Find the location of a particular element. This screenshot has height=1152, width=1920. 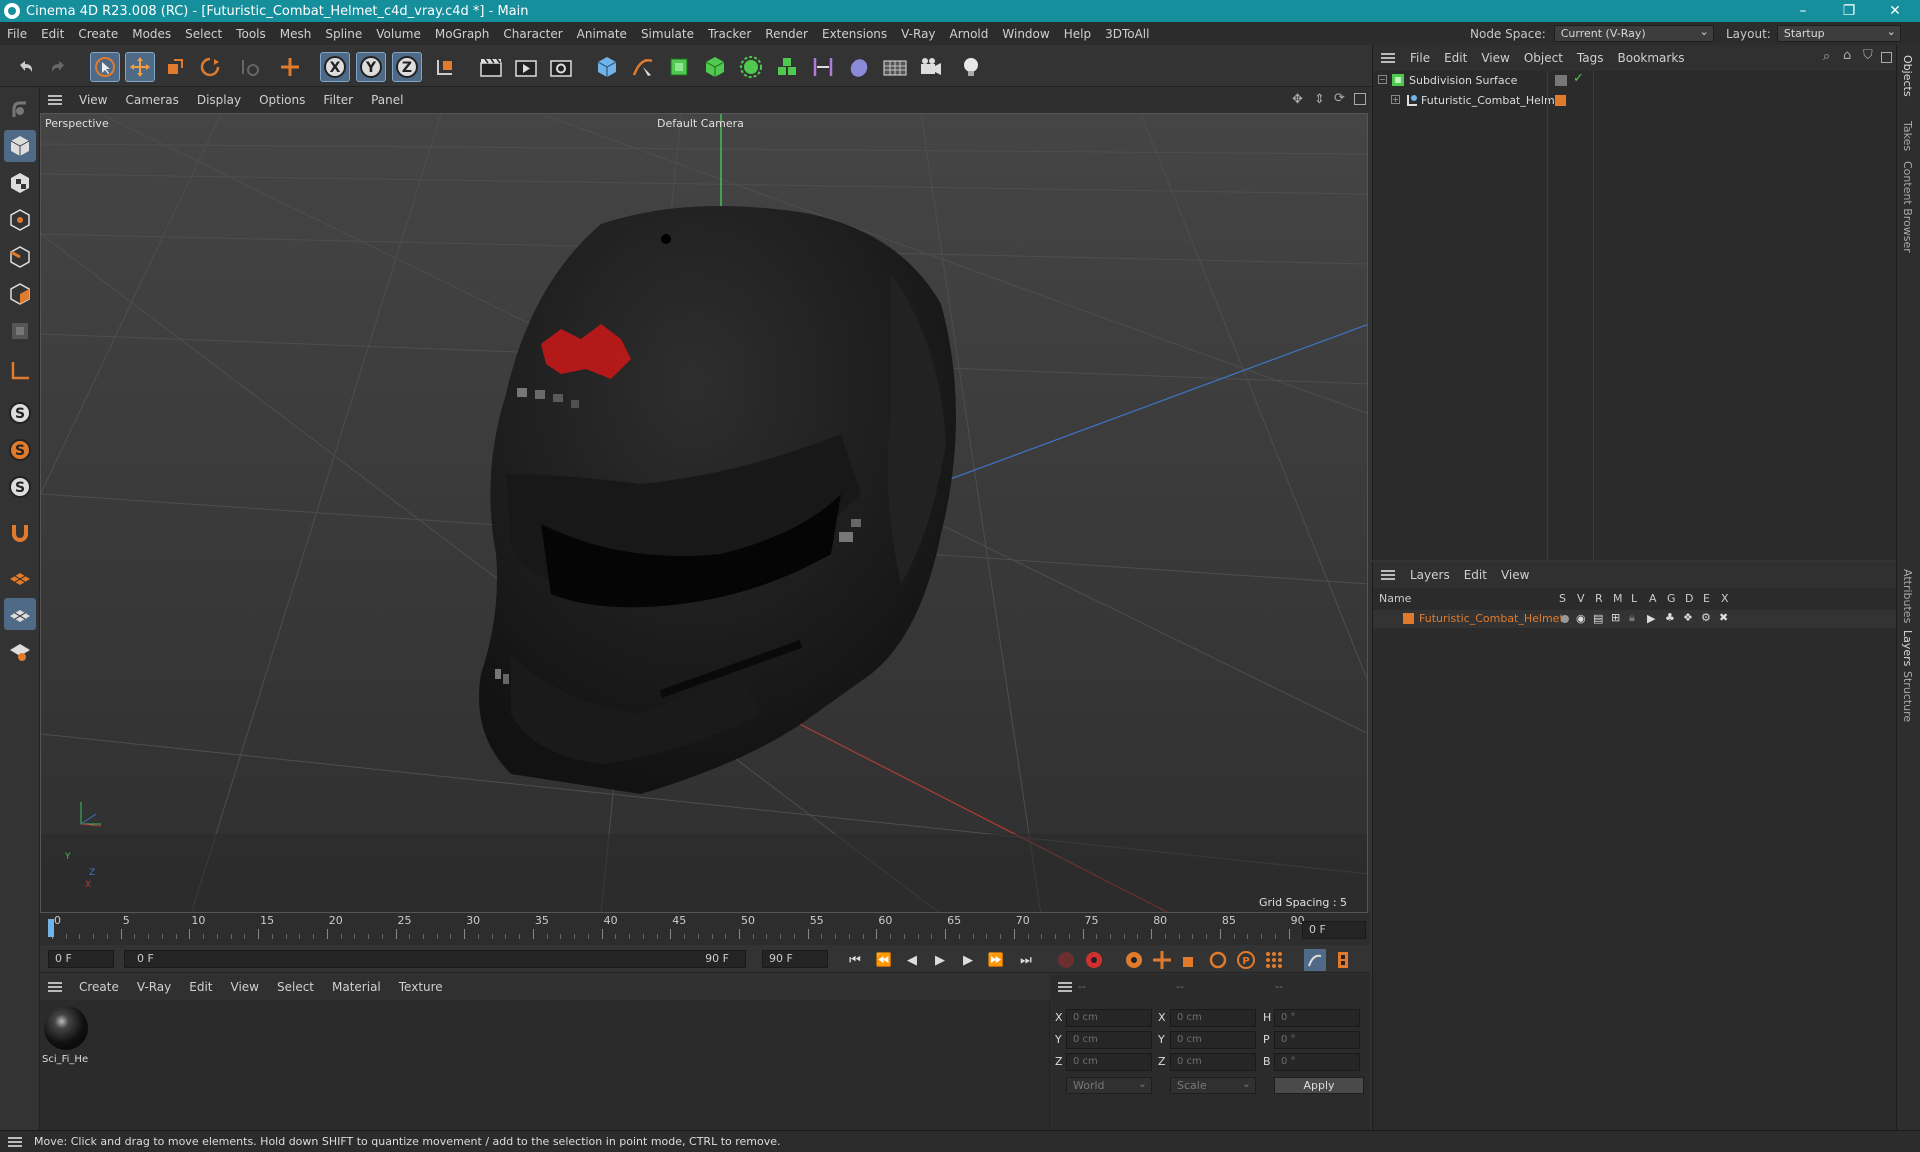

edge-mode-button is located at coordinates (20, 257).